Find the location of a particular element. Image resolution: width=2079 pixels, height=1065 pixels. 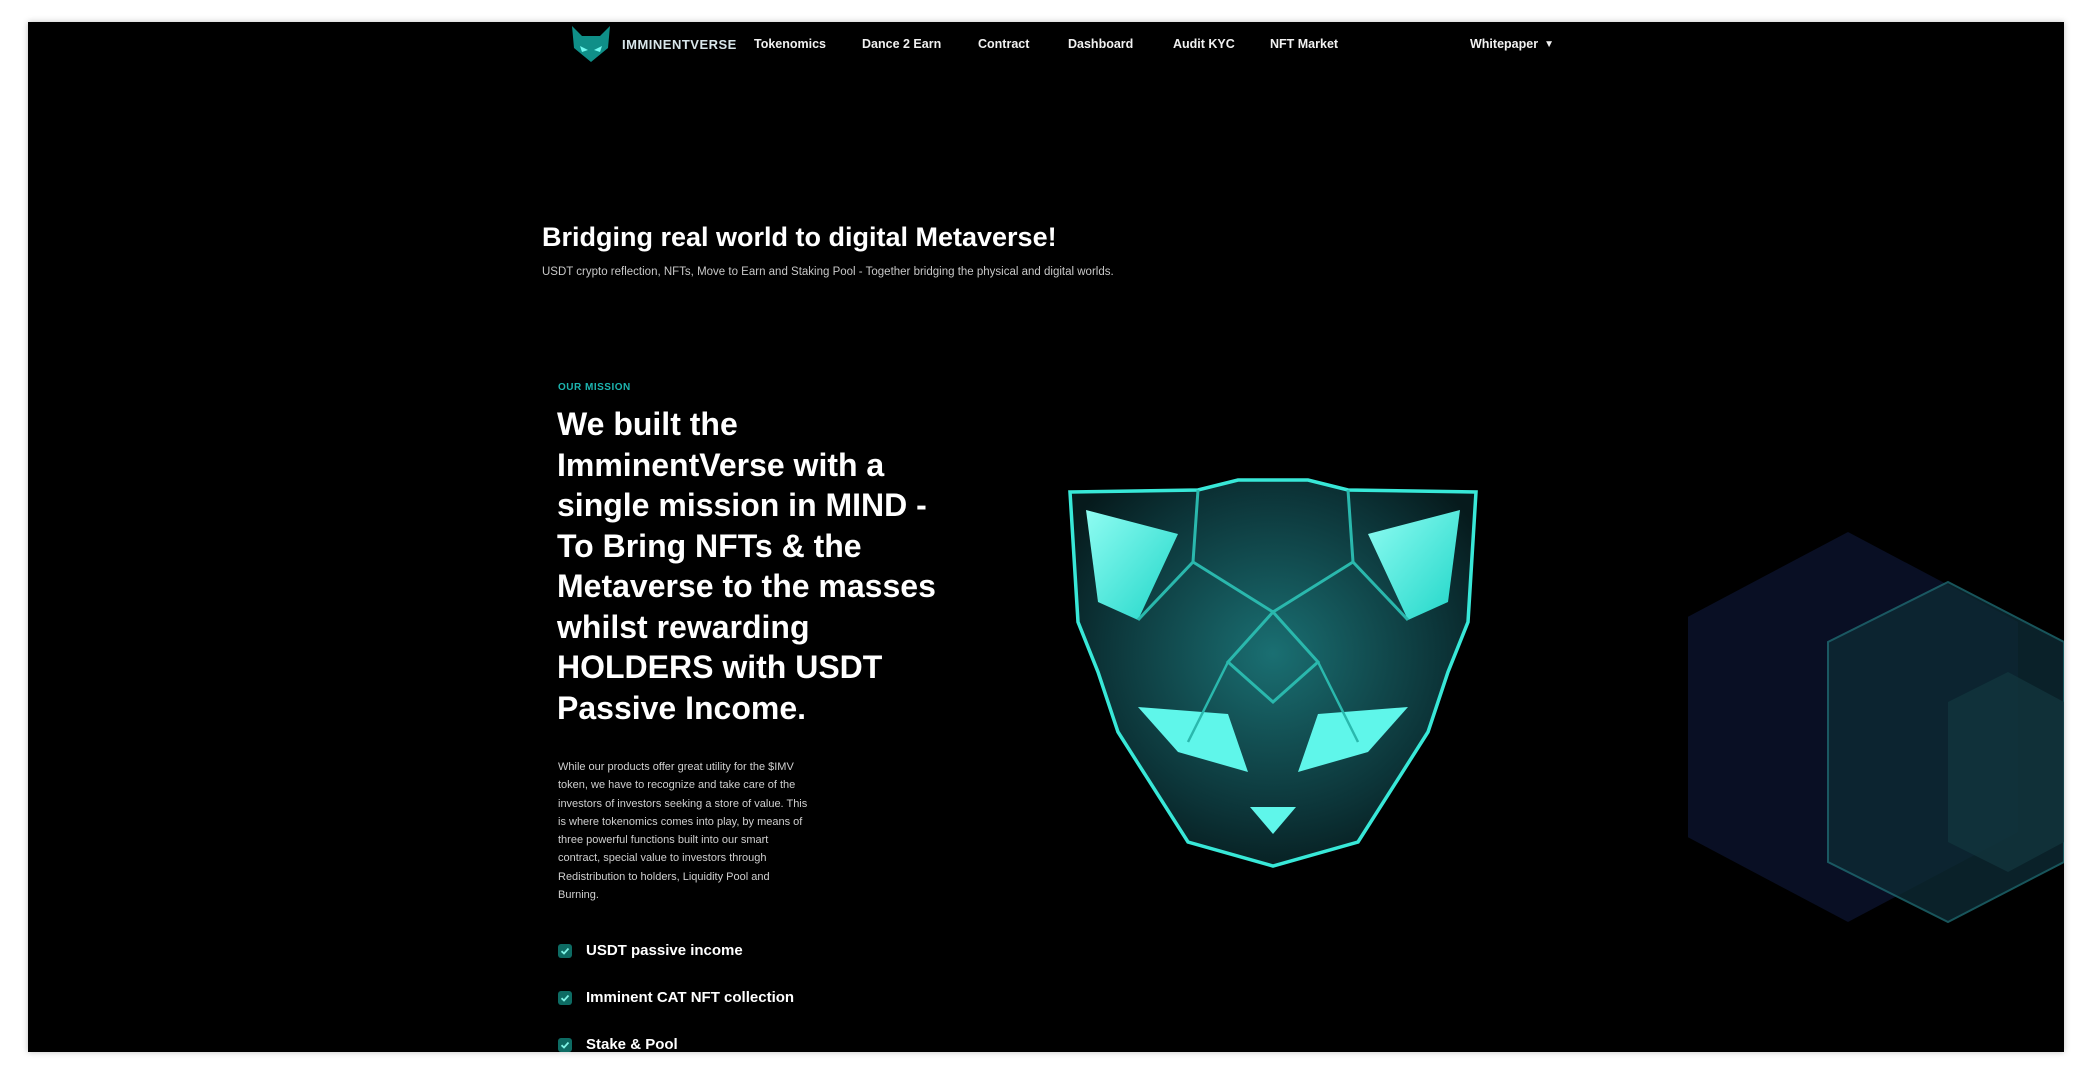

feature-label: USDT passive income is located at coordinates (664, 950).